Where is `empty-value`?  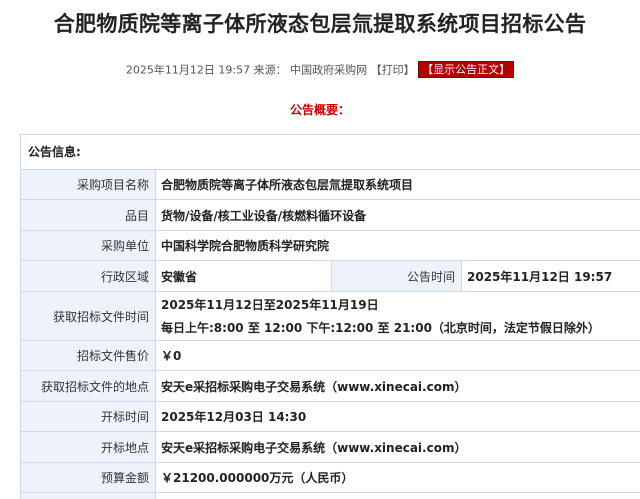 empty-value is located at coordinates (398, 496).